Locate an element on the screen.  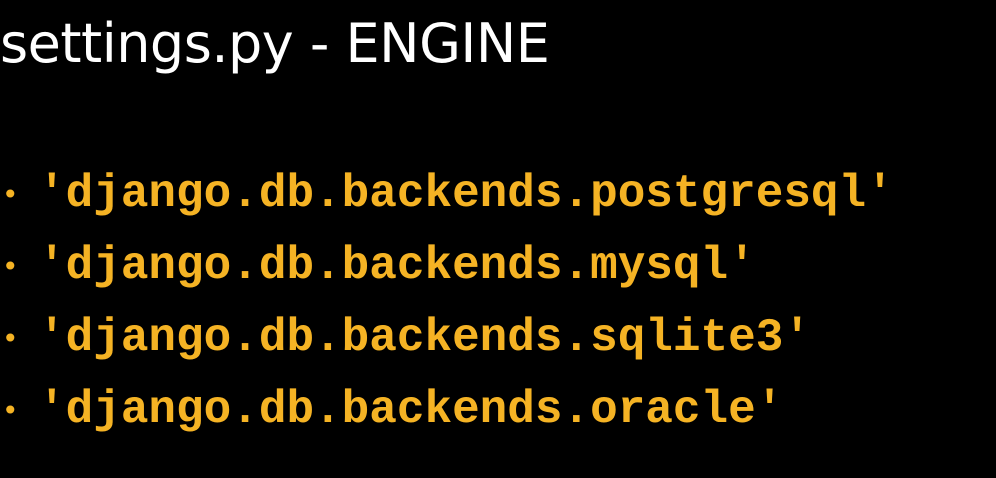
bullet-text: 'django.db.backends.sqlite3' is located at coordinates (424, 338).